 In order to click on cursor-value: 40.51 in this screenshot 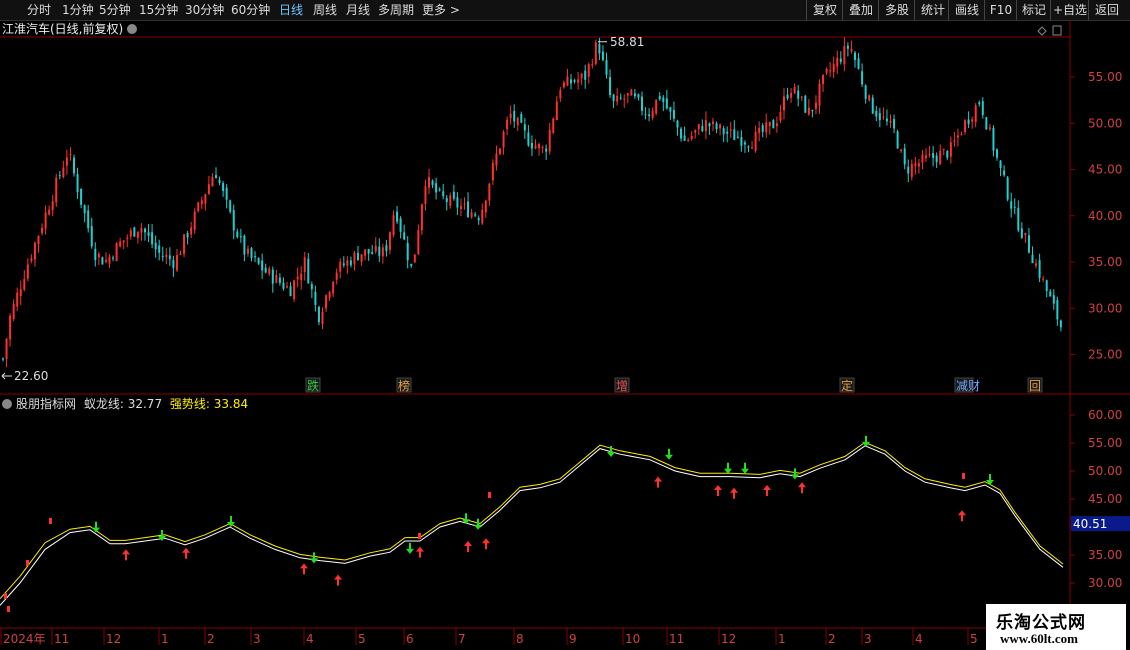, I will do `click(1090, 524)`.